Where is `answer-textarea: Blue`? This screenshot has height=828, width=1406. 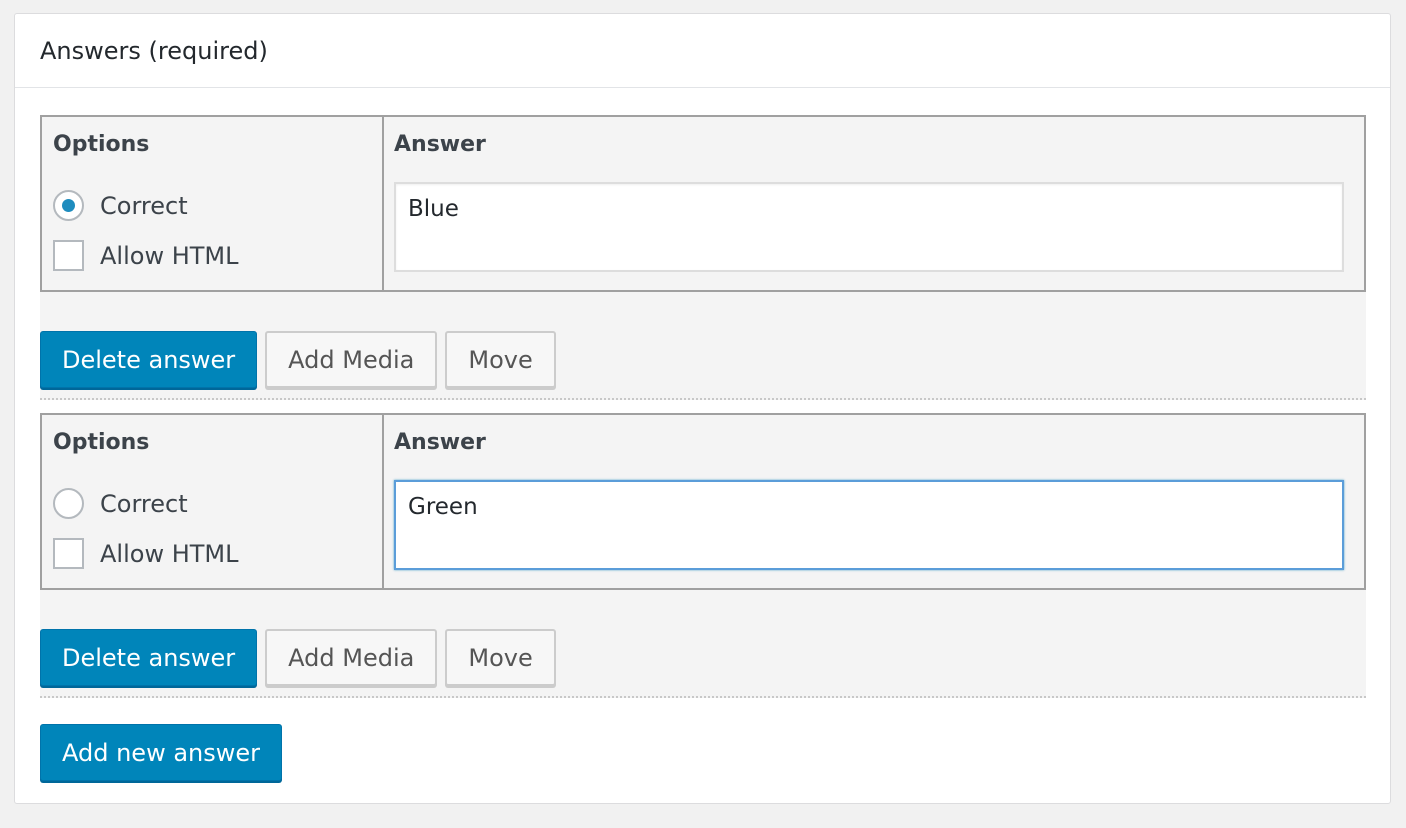 answer-textarea: Blue is located at coordinates (869, 227).